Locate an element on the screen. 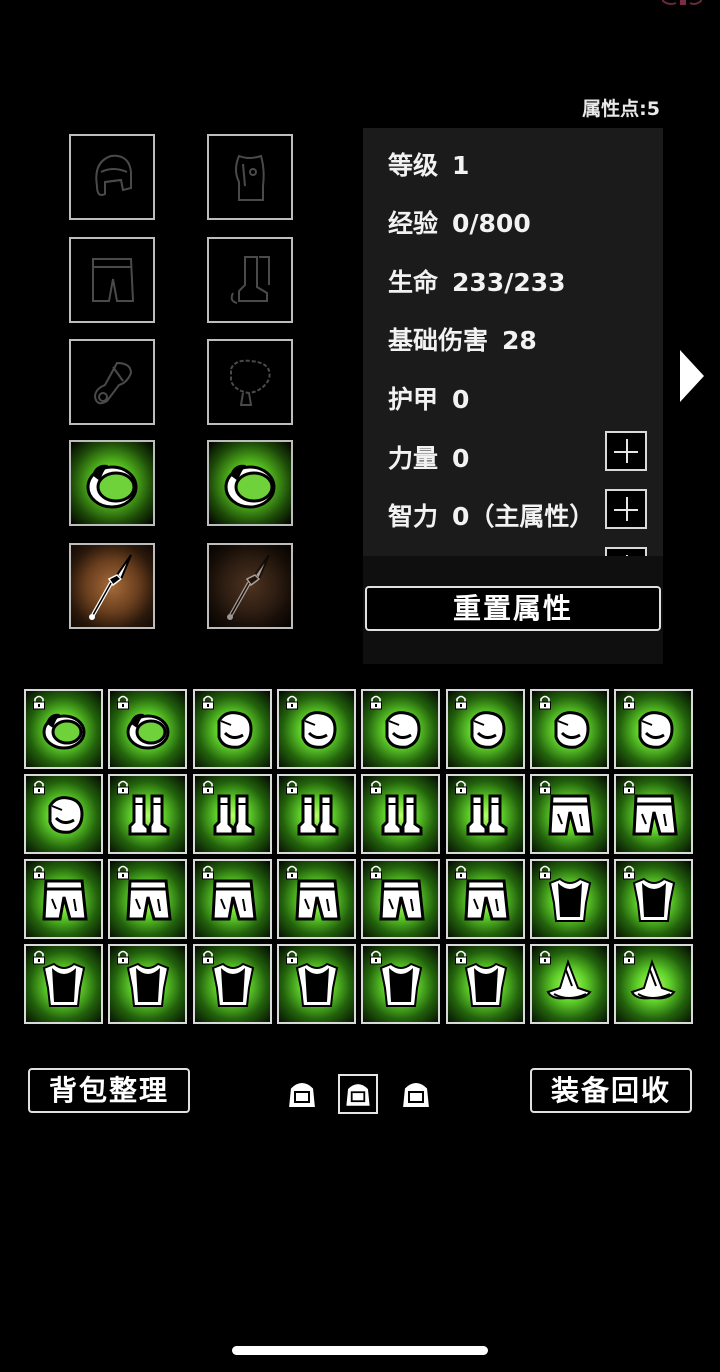 Image resolution: width=720 pixels, height=1372 pixels. stat-plus-button-partial is located at coordinates (626, 551).